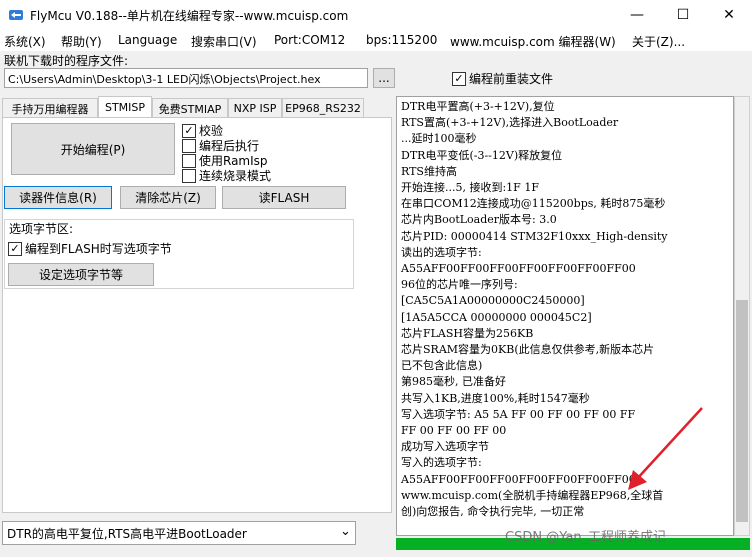 This screenshot has height=557, width=752. What do you see at coordinates (637, 15) in the screenshot?
I see `minimize-button: —` at bounding box center [637, 15].